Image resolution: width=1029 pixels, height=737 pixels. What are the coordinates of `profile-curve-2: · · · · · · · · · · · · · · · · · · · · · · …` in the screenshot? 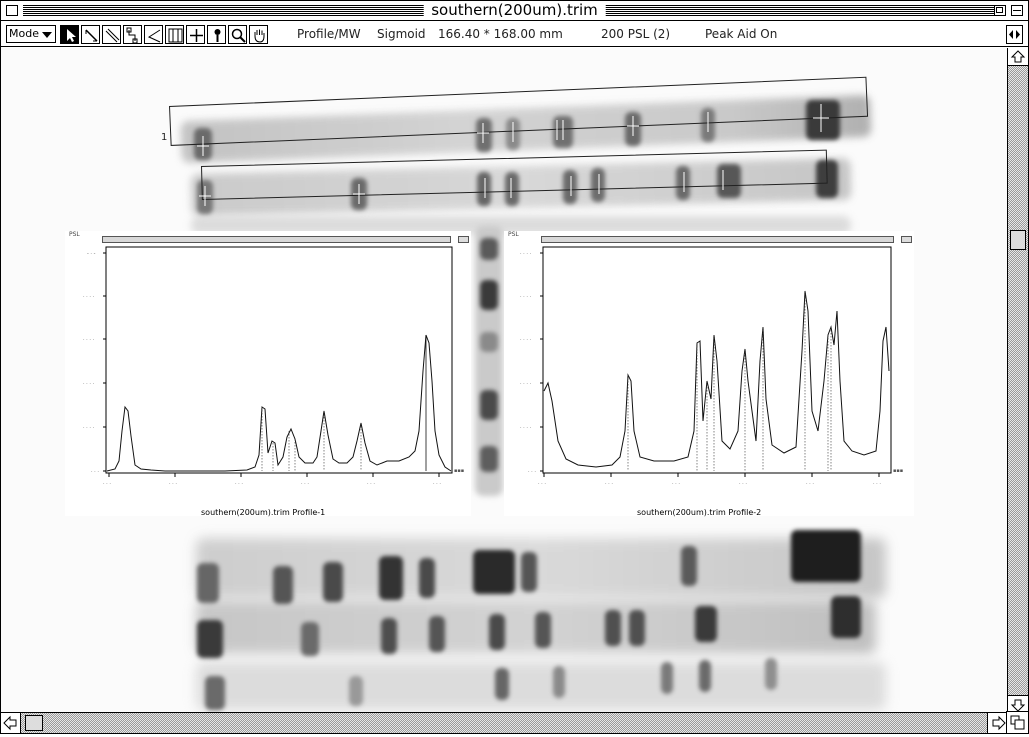 It's located at (711, 366).